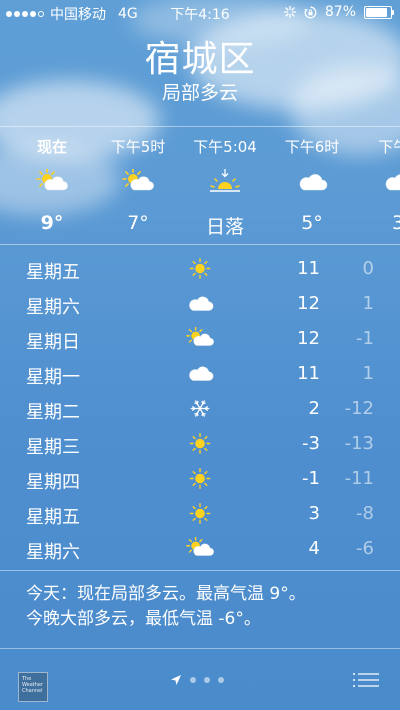  What do you see at coordinates (200, 244) in the screenshot?
I see `divider-hourly` at bounding box center [200, 244].